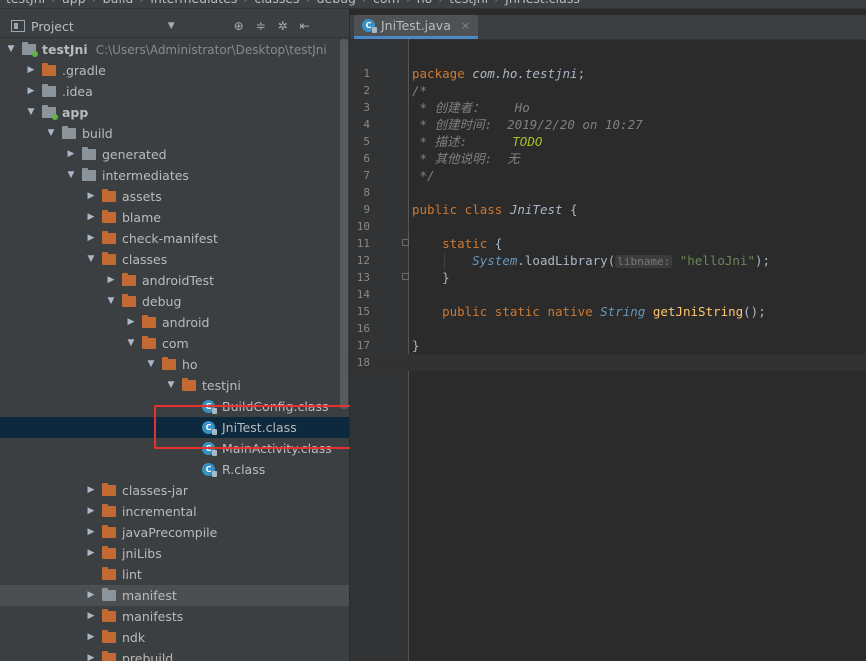  I want to click on tree-node-manifest: ▶ manifest, so click(174, 595).